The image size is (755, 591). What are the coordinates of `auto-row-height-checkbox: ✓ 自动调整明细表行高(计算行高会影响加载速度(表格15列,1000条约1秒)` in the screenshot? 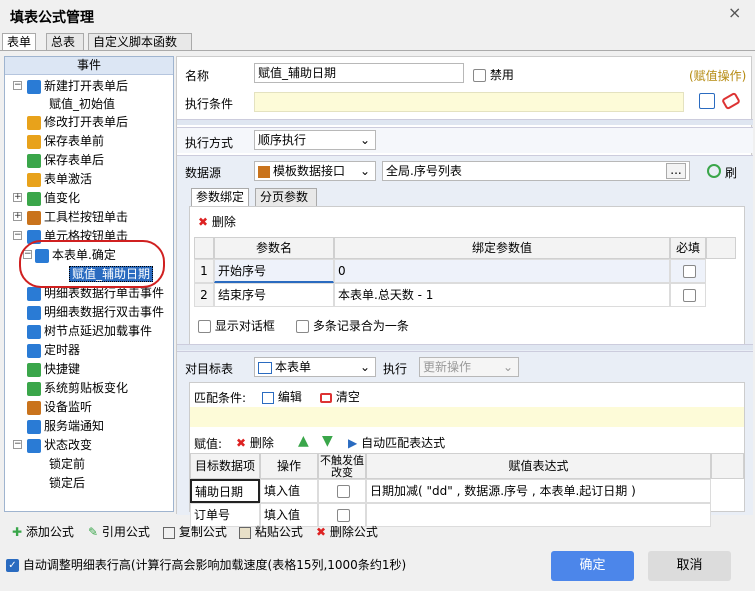 It's located at (206, 564).